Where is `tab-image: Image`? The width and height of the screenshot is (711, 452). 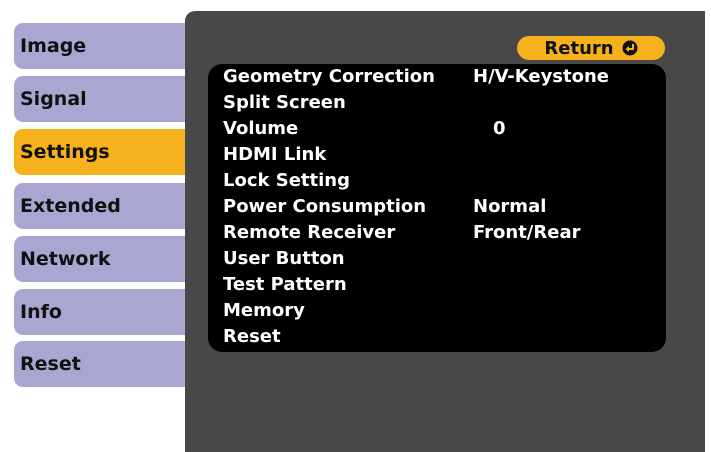
tab-image: Image is located at coordinates (112, 46).